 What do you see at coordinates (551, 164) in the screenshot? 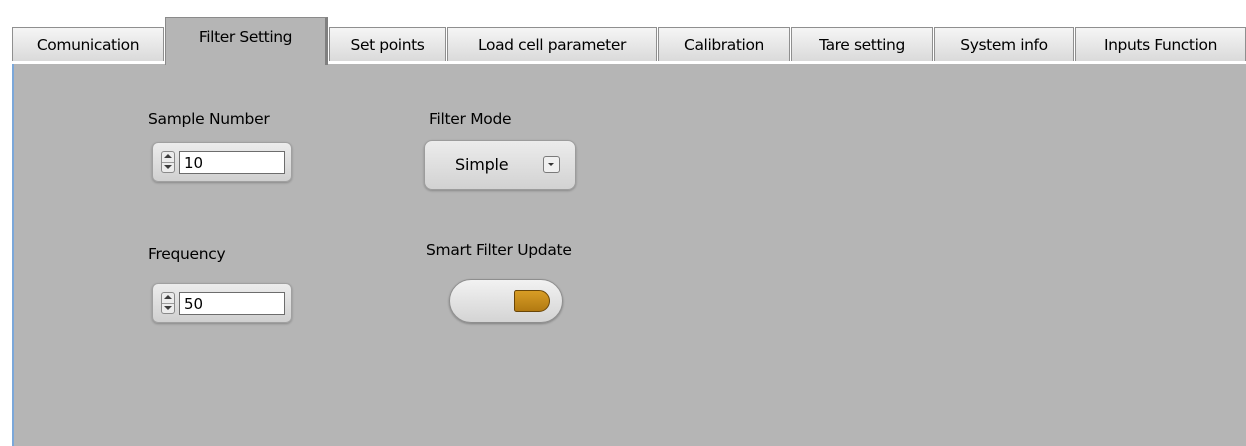
I see `dropdown-arrow-icon` at bounding box center [551, 164].